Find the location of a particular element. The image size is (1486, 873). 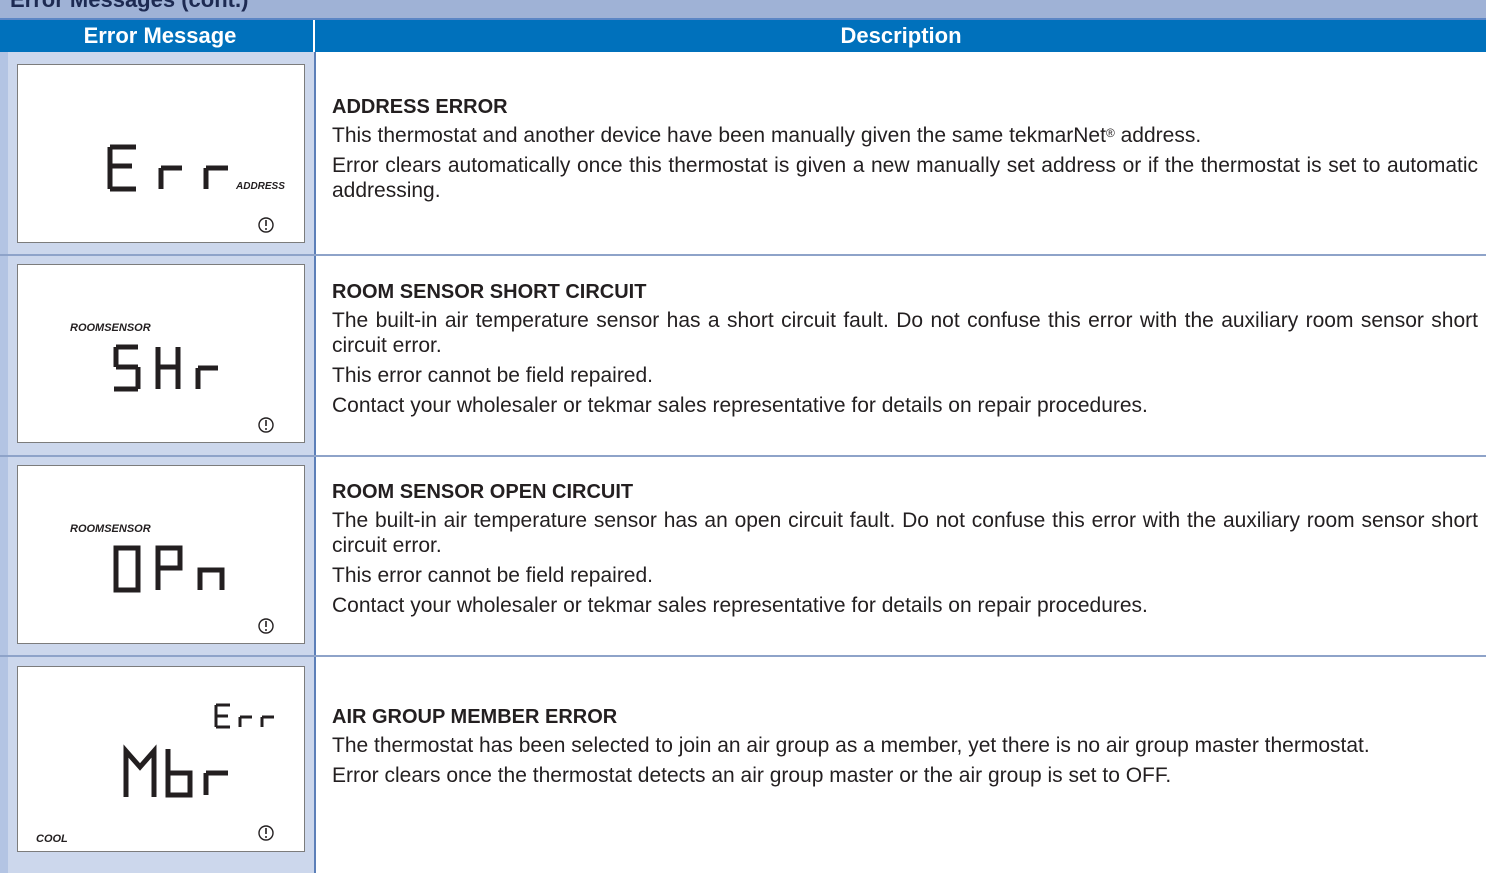

row-title: ADDRESS ERROR is located at coordinates (420, 107).